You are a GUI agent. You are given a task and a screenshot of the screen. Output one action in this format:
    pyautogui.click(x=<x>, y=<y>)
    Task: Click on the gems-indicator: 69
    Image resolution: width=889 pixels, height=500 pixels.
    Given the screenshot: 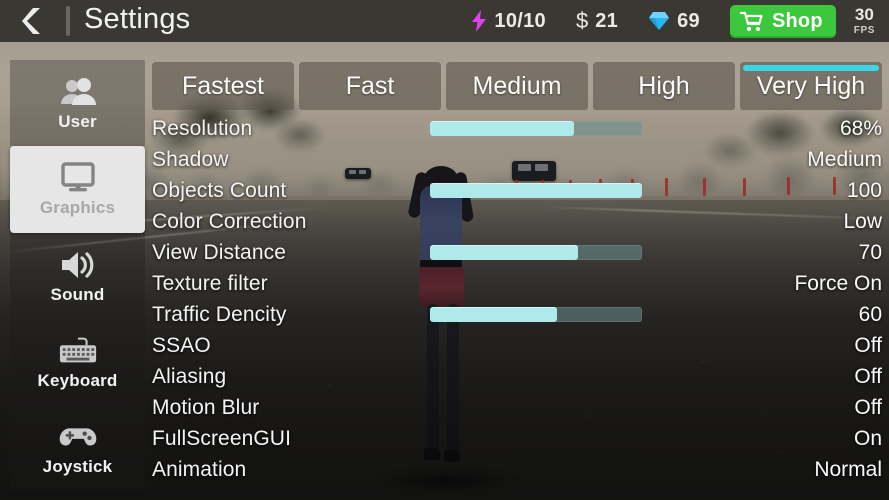 What is the action you would take?
    pyautogui.click(x=674, y=21)
    